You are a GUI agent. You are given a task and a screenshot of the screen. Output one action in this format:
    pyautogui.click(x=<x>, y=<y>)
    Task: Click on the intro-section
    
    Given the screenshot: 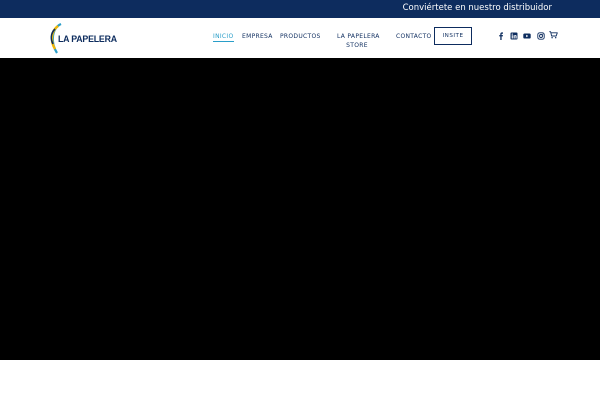 What is the action you would take?
    pyautogui.click(x=300, y=380)
    